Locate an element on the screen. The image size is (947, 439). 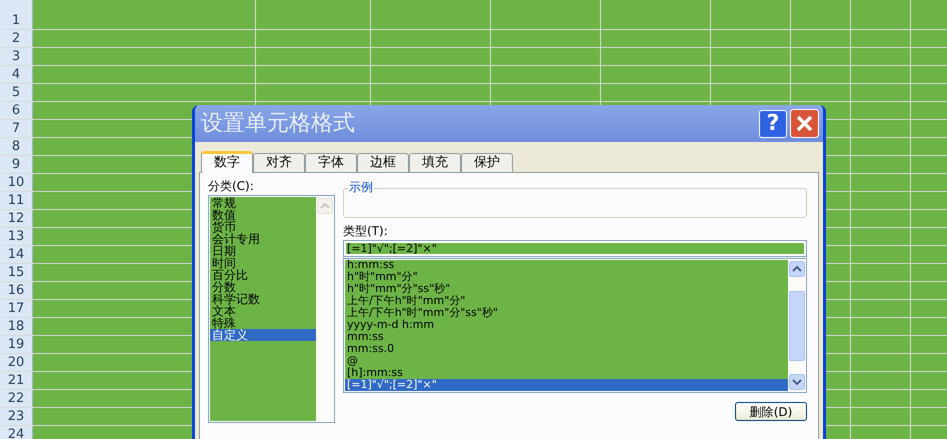
type-item: h"时"mm"分"ss"秒" is located at coordinates (566, 289).